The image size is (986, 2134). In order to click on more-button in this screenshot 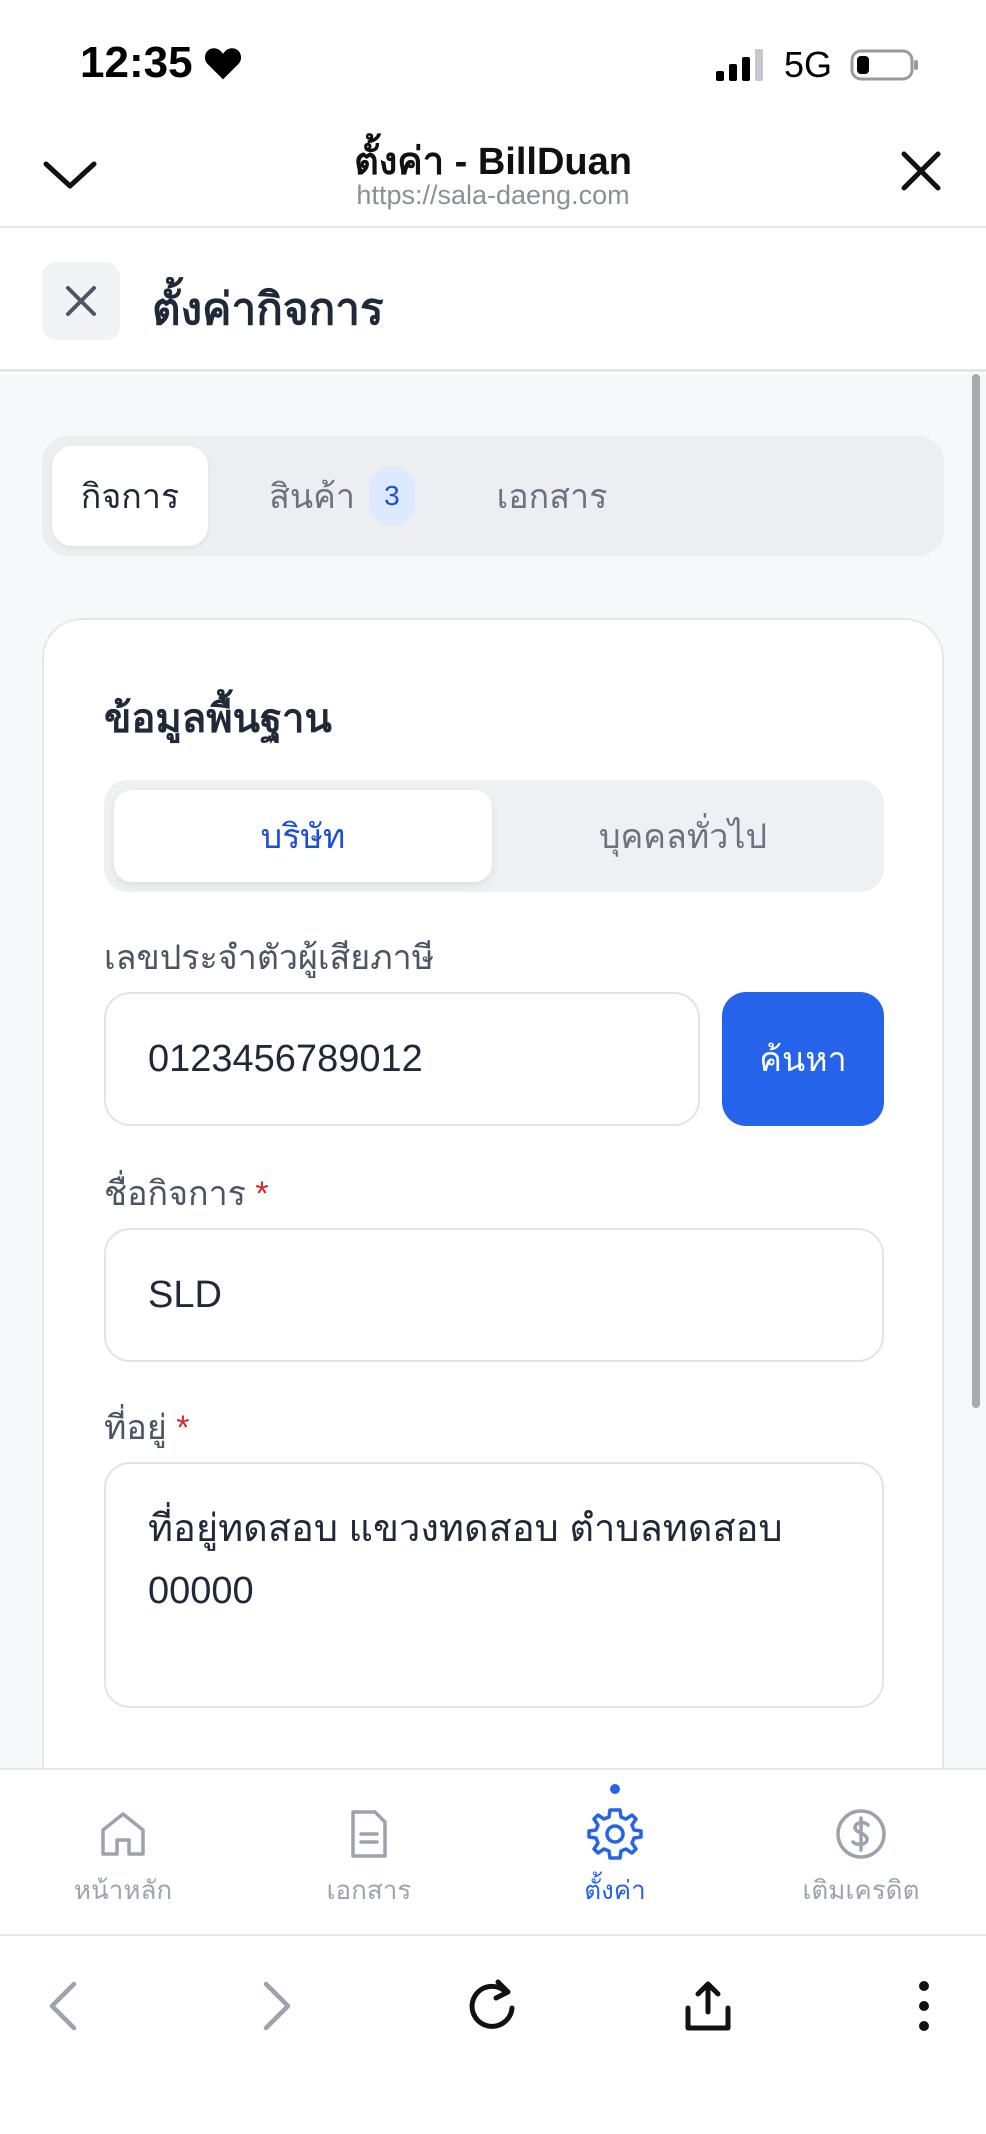, I will do `click(924, 2006)`.